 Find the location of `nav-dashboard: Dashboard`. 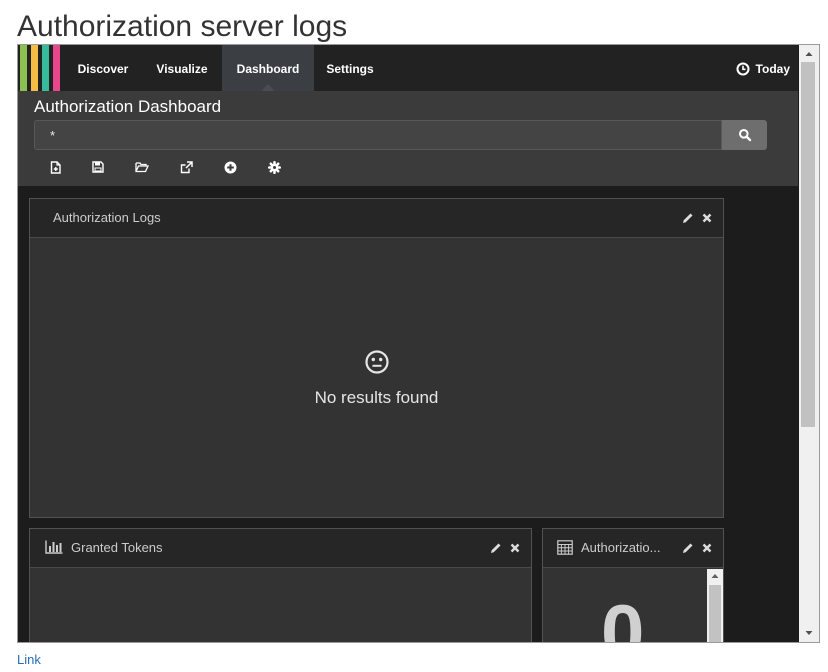

nav-dashboard: Dashboard is located at coordinates (268, 68).